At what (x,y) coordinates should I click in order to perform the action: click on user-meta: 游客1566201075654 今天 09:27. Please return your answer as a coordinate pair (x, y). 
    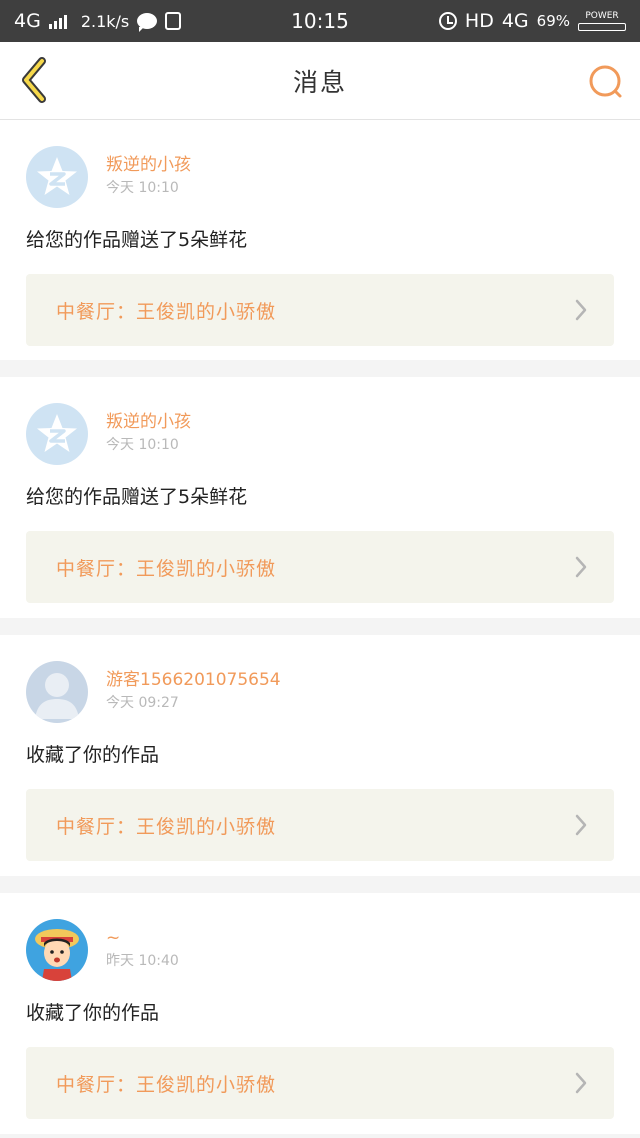
    Looking at the image, I should click on (193, 687).